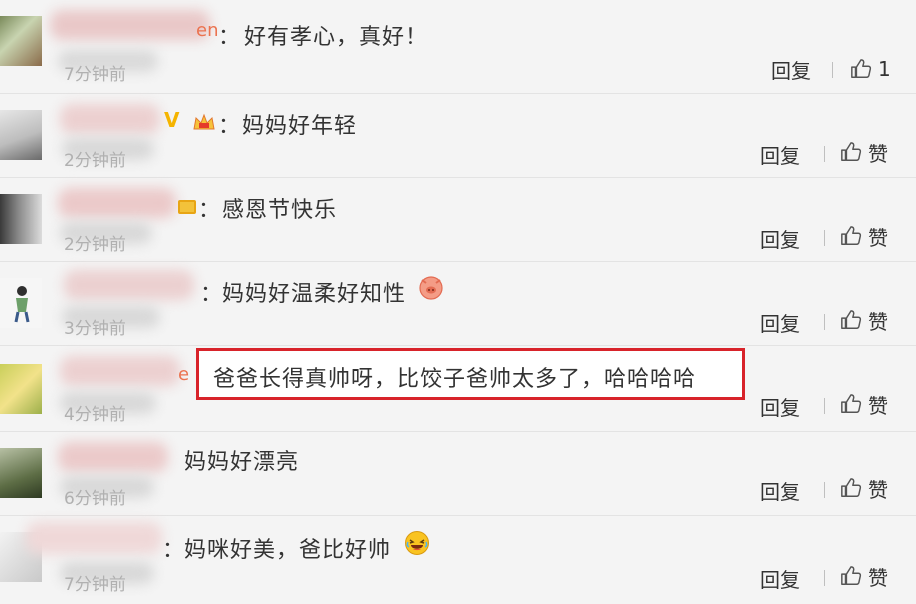  Describe the element at coordinates (187, 207) in the screenshot. I see `medal-badge-icon` at that location.